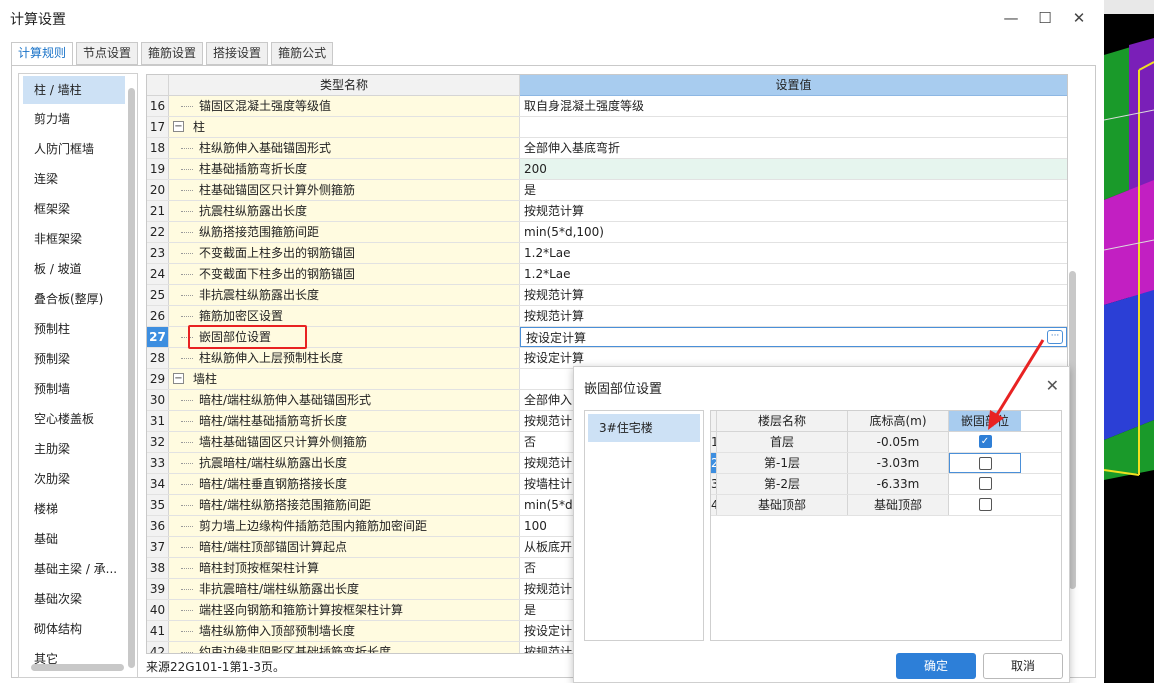 The image size is (1154, 683). I want to click on table-row: 21 抗震柱纵筋露出长度 按规范计算, so click(607, 211).